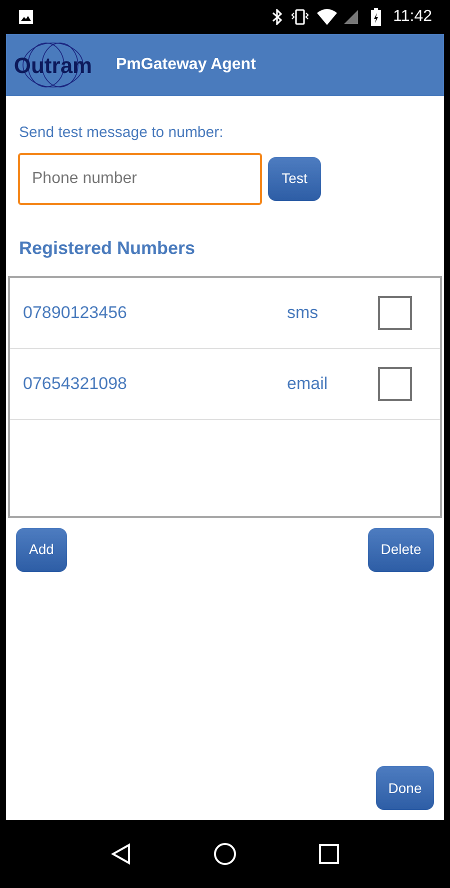 This screenshot has height=888, width=450. What do you see at coordinates (294, 178) in the screenshot?
I see `test-button: Test` at bounding box center [294, 178].